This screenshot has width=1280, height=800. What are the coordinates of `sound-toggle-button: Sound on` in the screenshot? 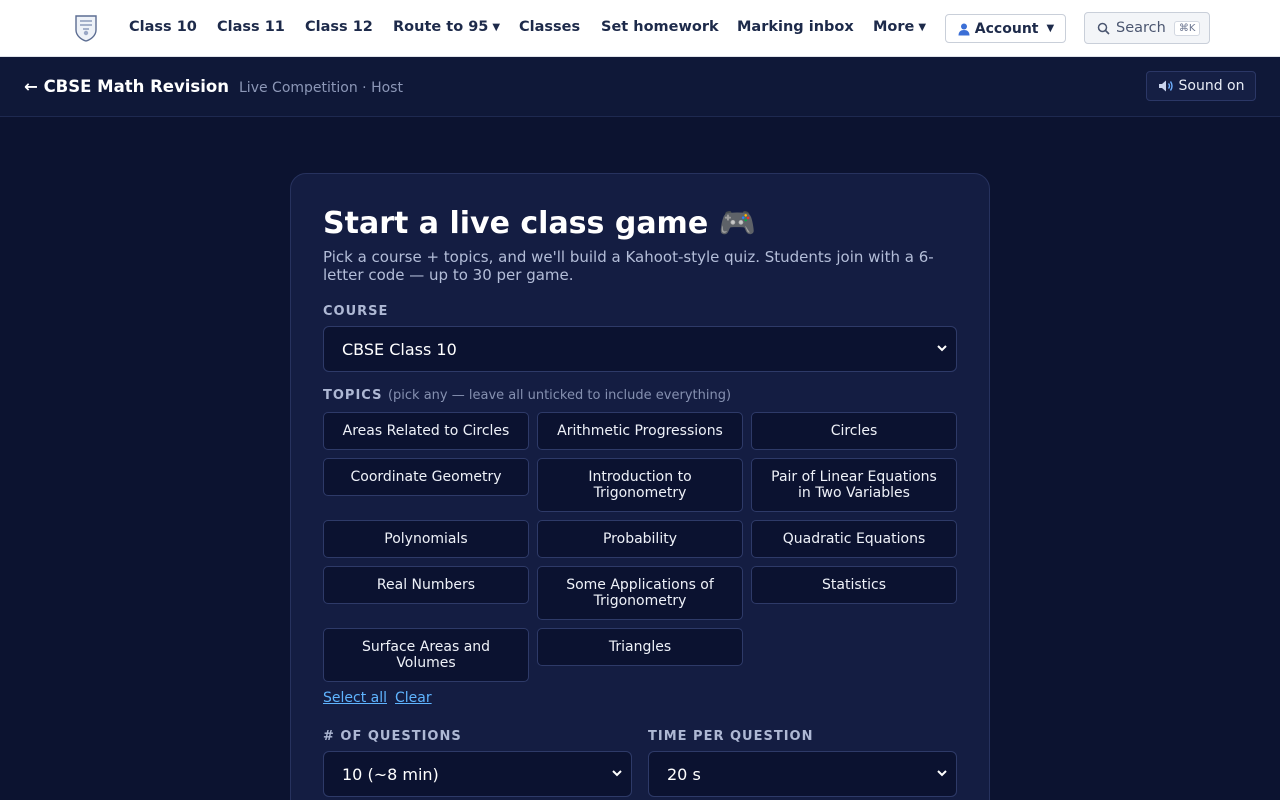 It's located at (1201, 86).